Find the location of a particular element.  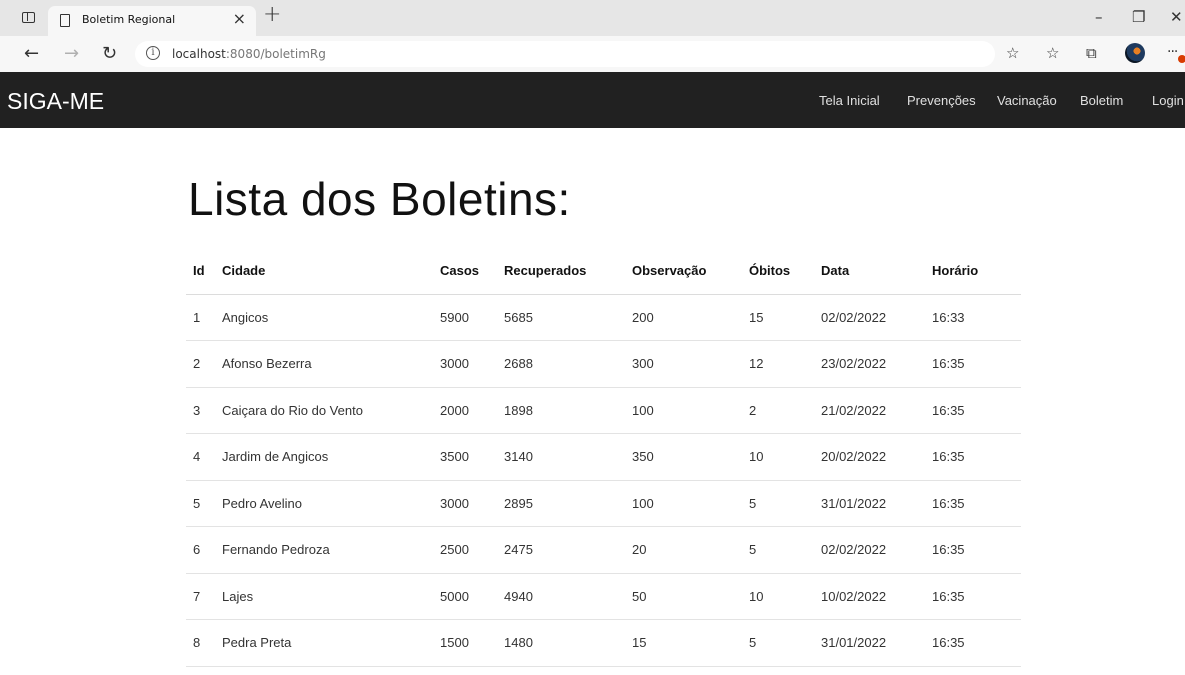

cell-id: 6 is located at coordinates (200, 550).